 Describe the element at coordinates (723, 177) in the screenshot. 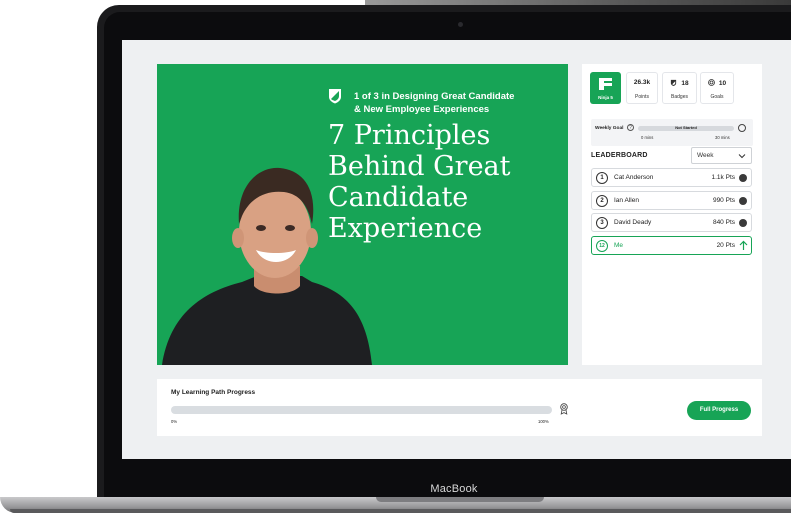

I see `leaderboard-points: 1.1k Pts` at that location.